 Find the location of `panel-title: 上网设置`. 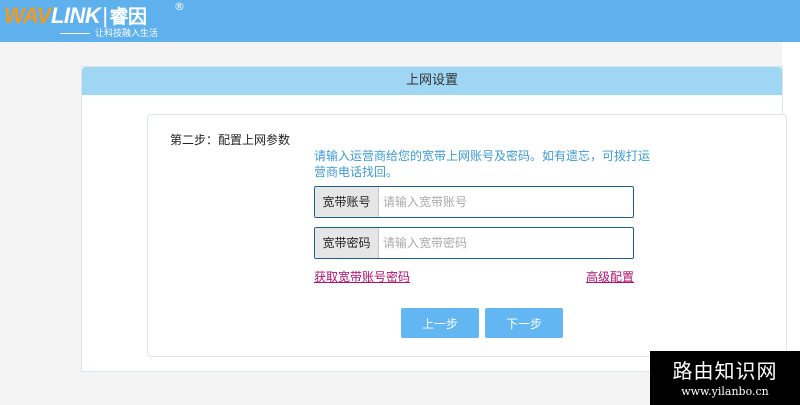

panel-title: 上网设置 is located at coordinates (432, 81).